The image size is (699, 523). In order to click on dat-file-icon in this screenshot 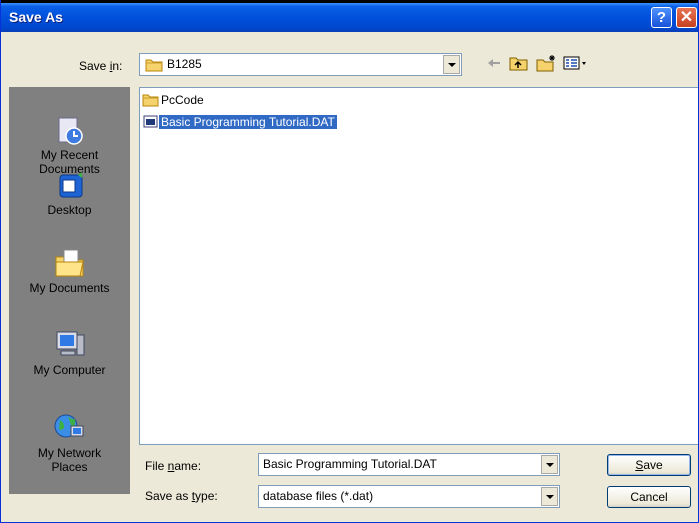, I will do `click(150, 121)`.